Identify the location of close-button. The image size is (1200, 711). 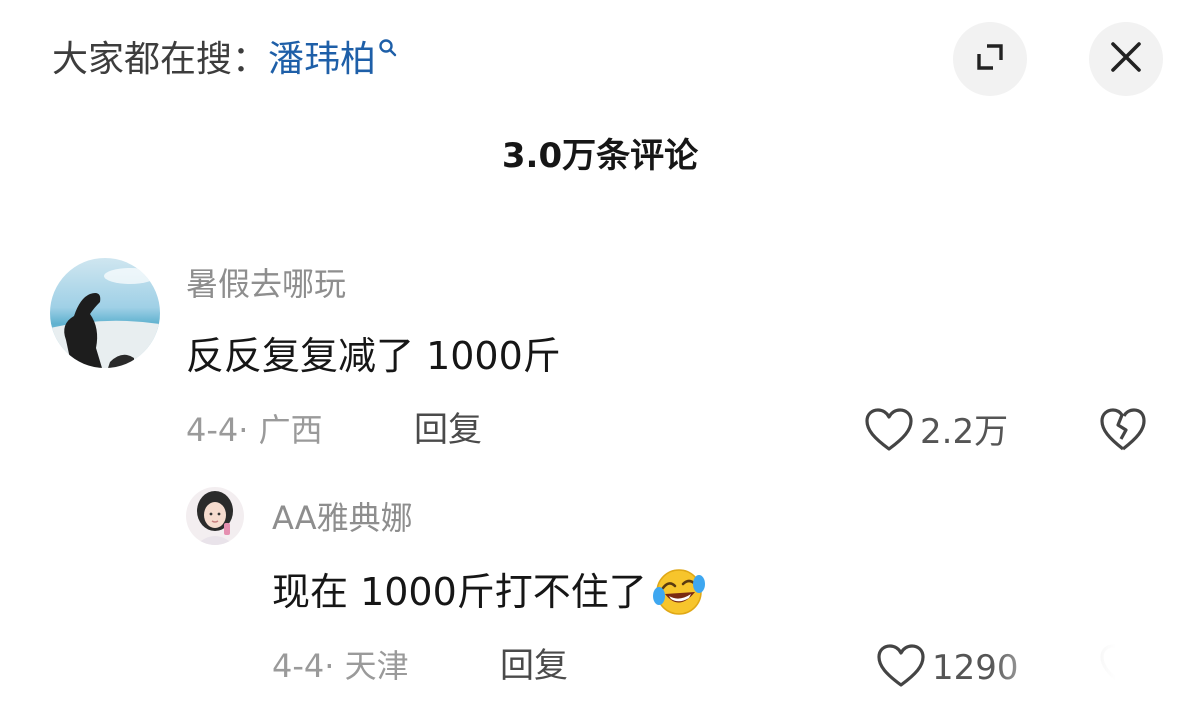
(1126, 59).